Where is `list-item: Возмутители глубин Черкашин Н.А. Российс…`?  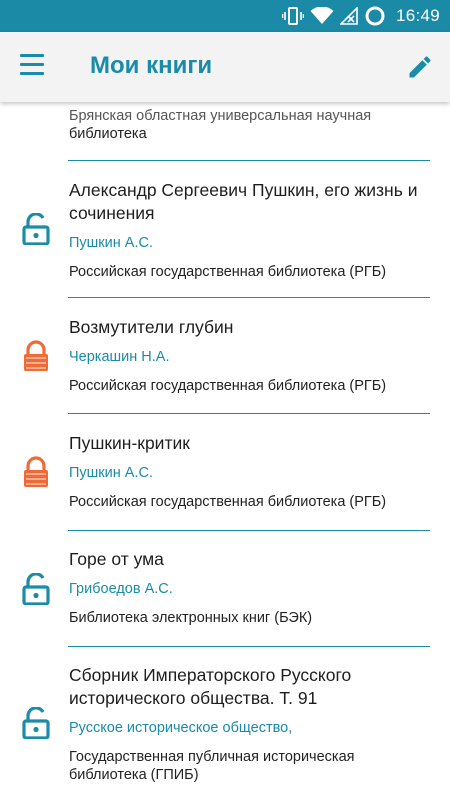 list-item: Возмутители глубин Черкашин Н.А. Российс… is located at coordinates (225, 356).